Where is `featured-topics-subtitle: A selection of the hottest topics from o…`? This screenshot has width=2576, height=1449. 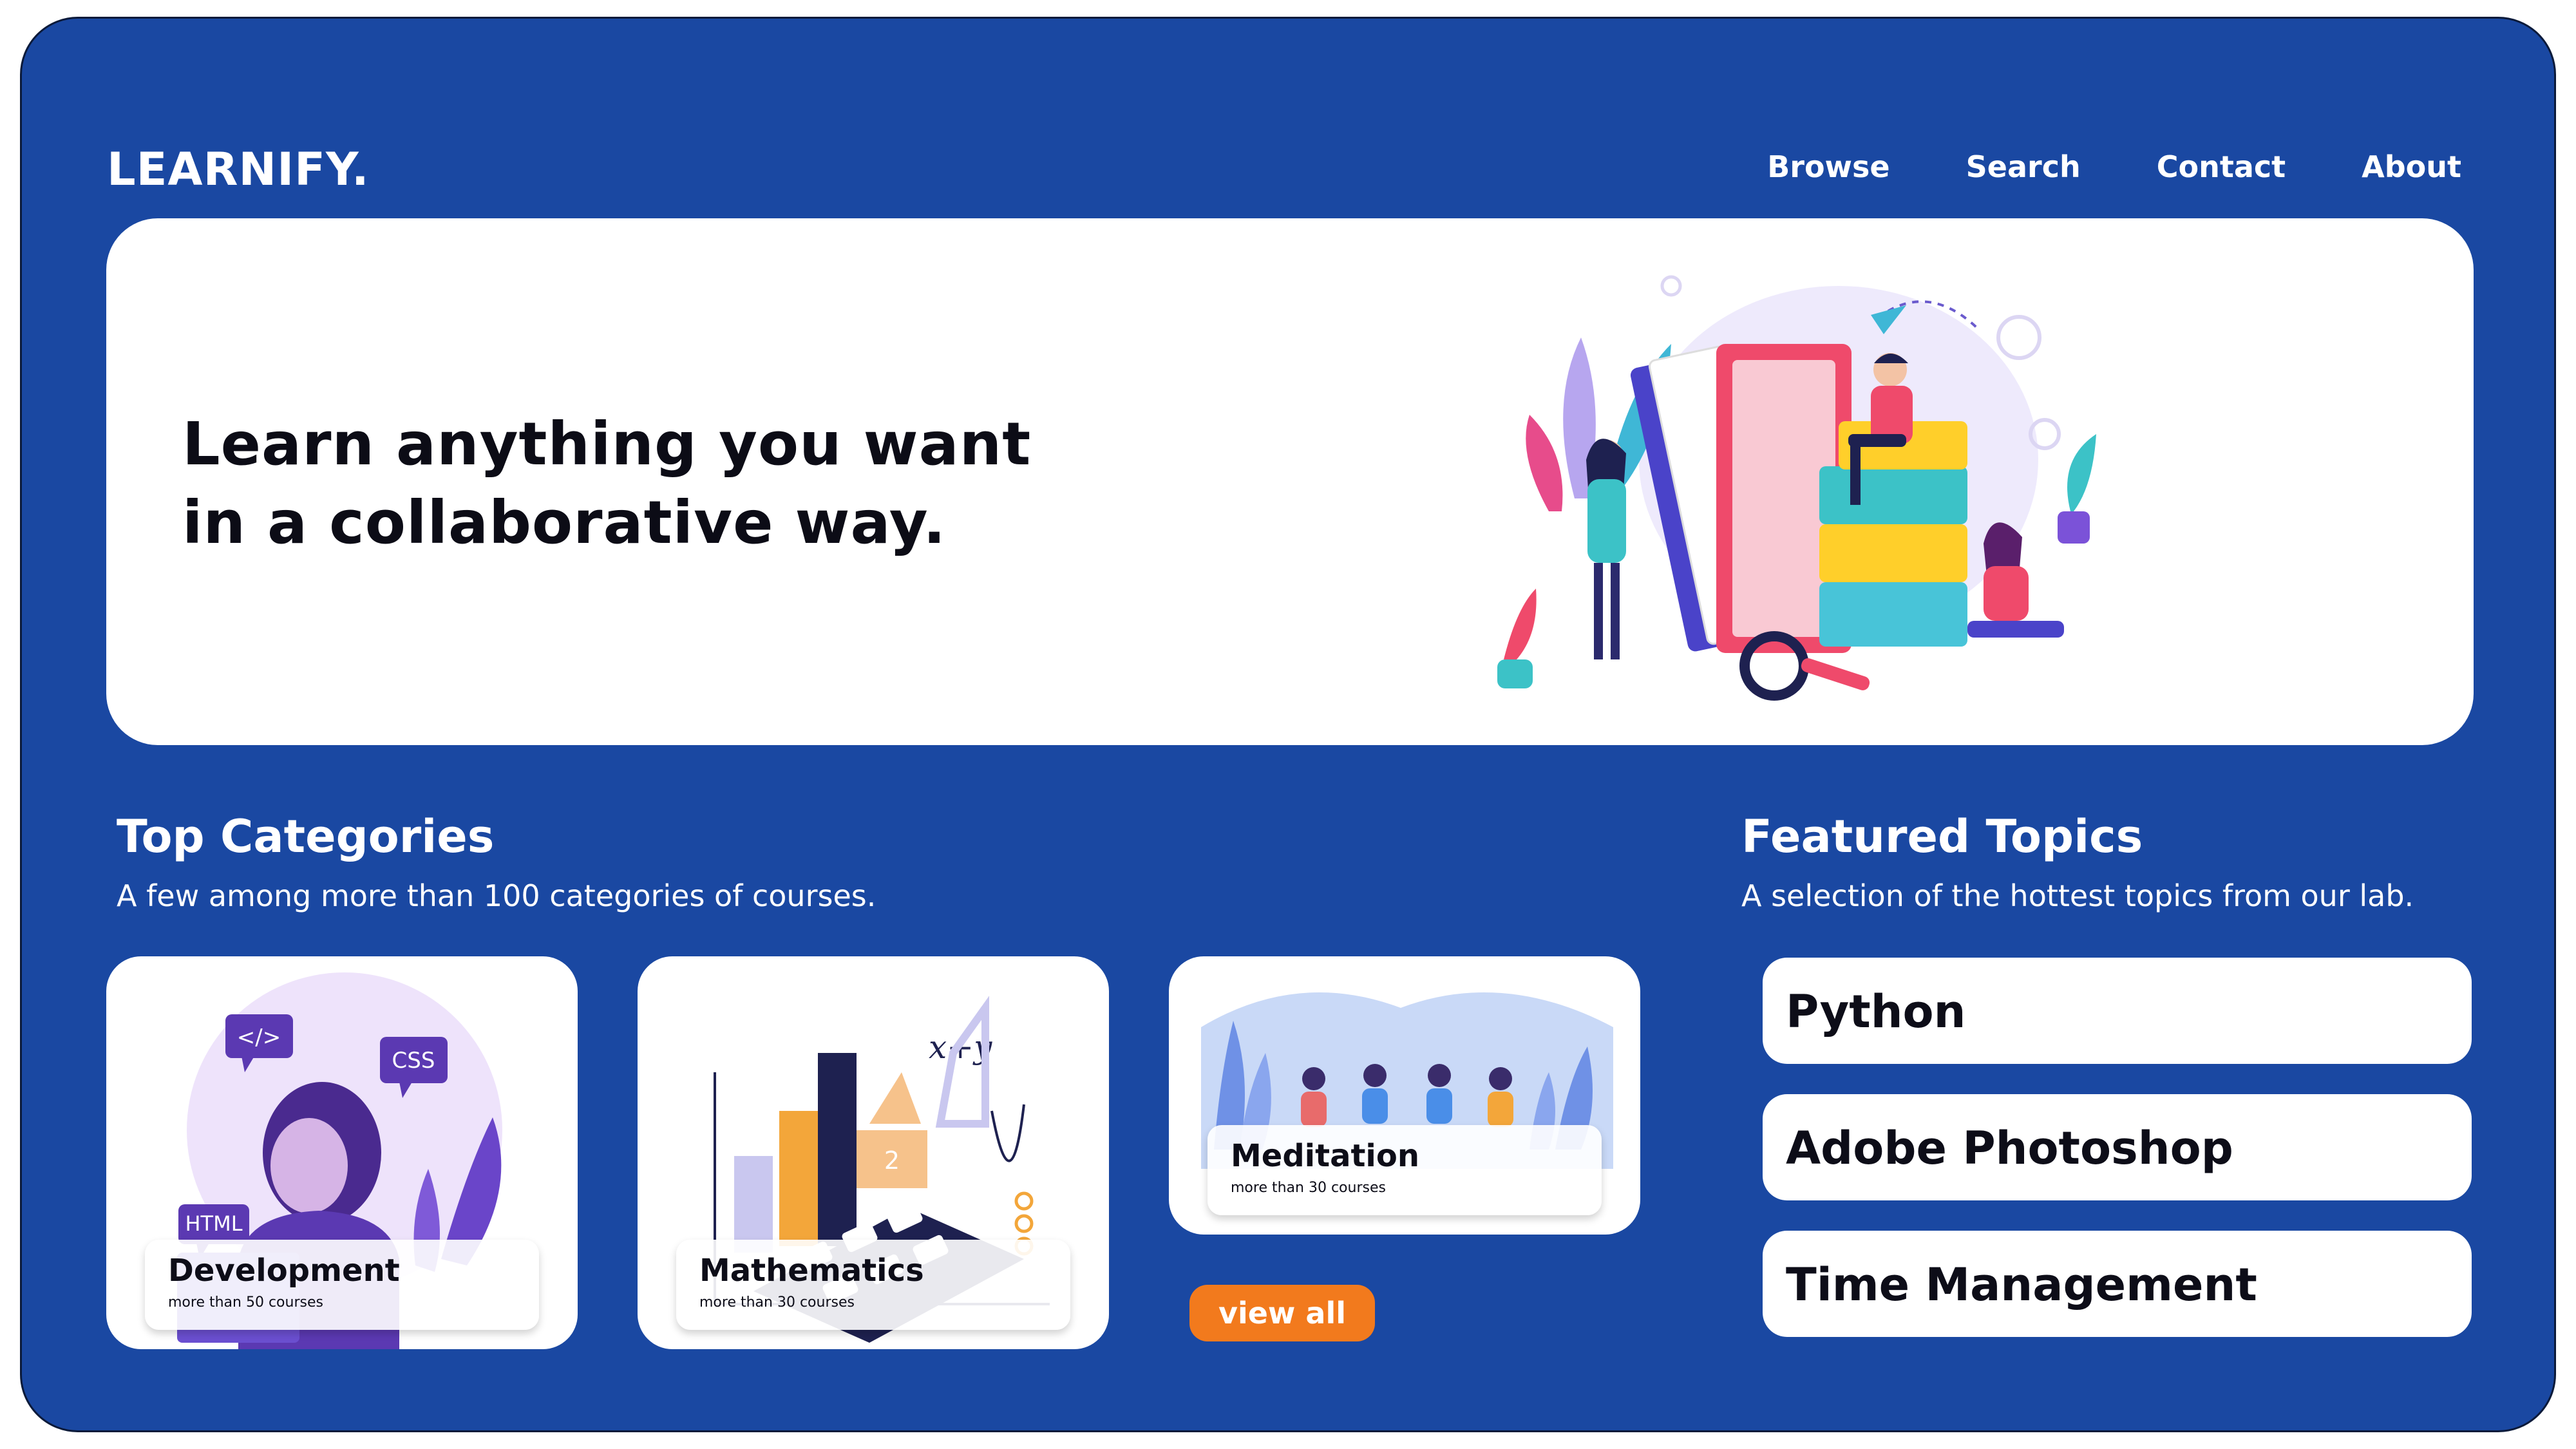 featured-topics-subtitle: A selection of the hottest topics from o… is located at coordinates (2077, 895).